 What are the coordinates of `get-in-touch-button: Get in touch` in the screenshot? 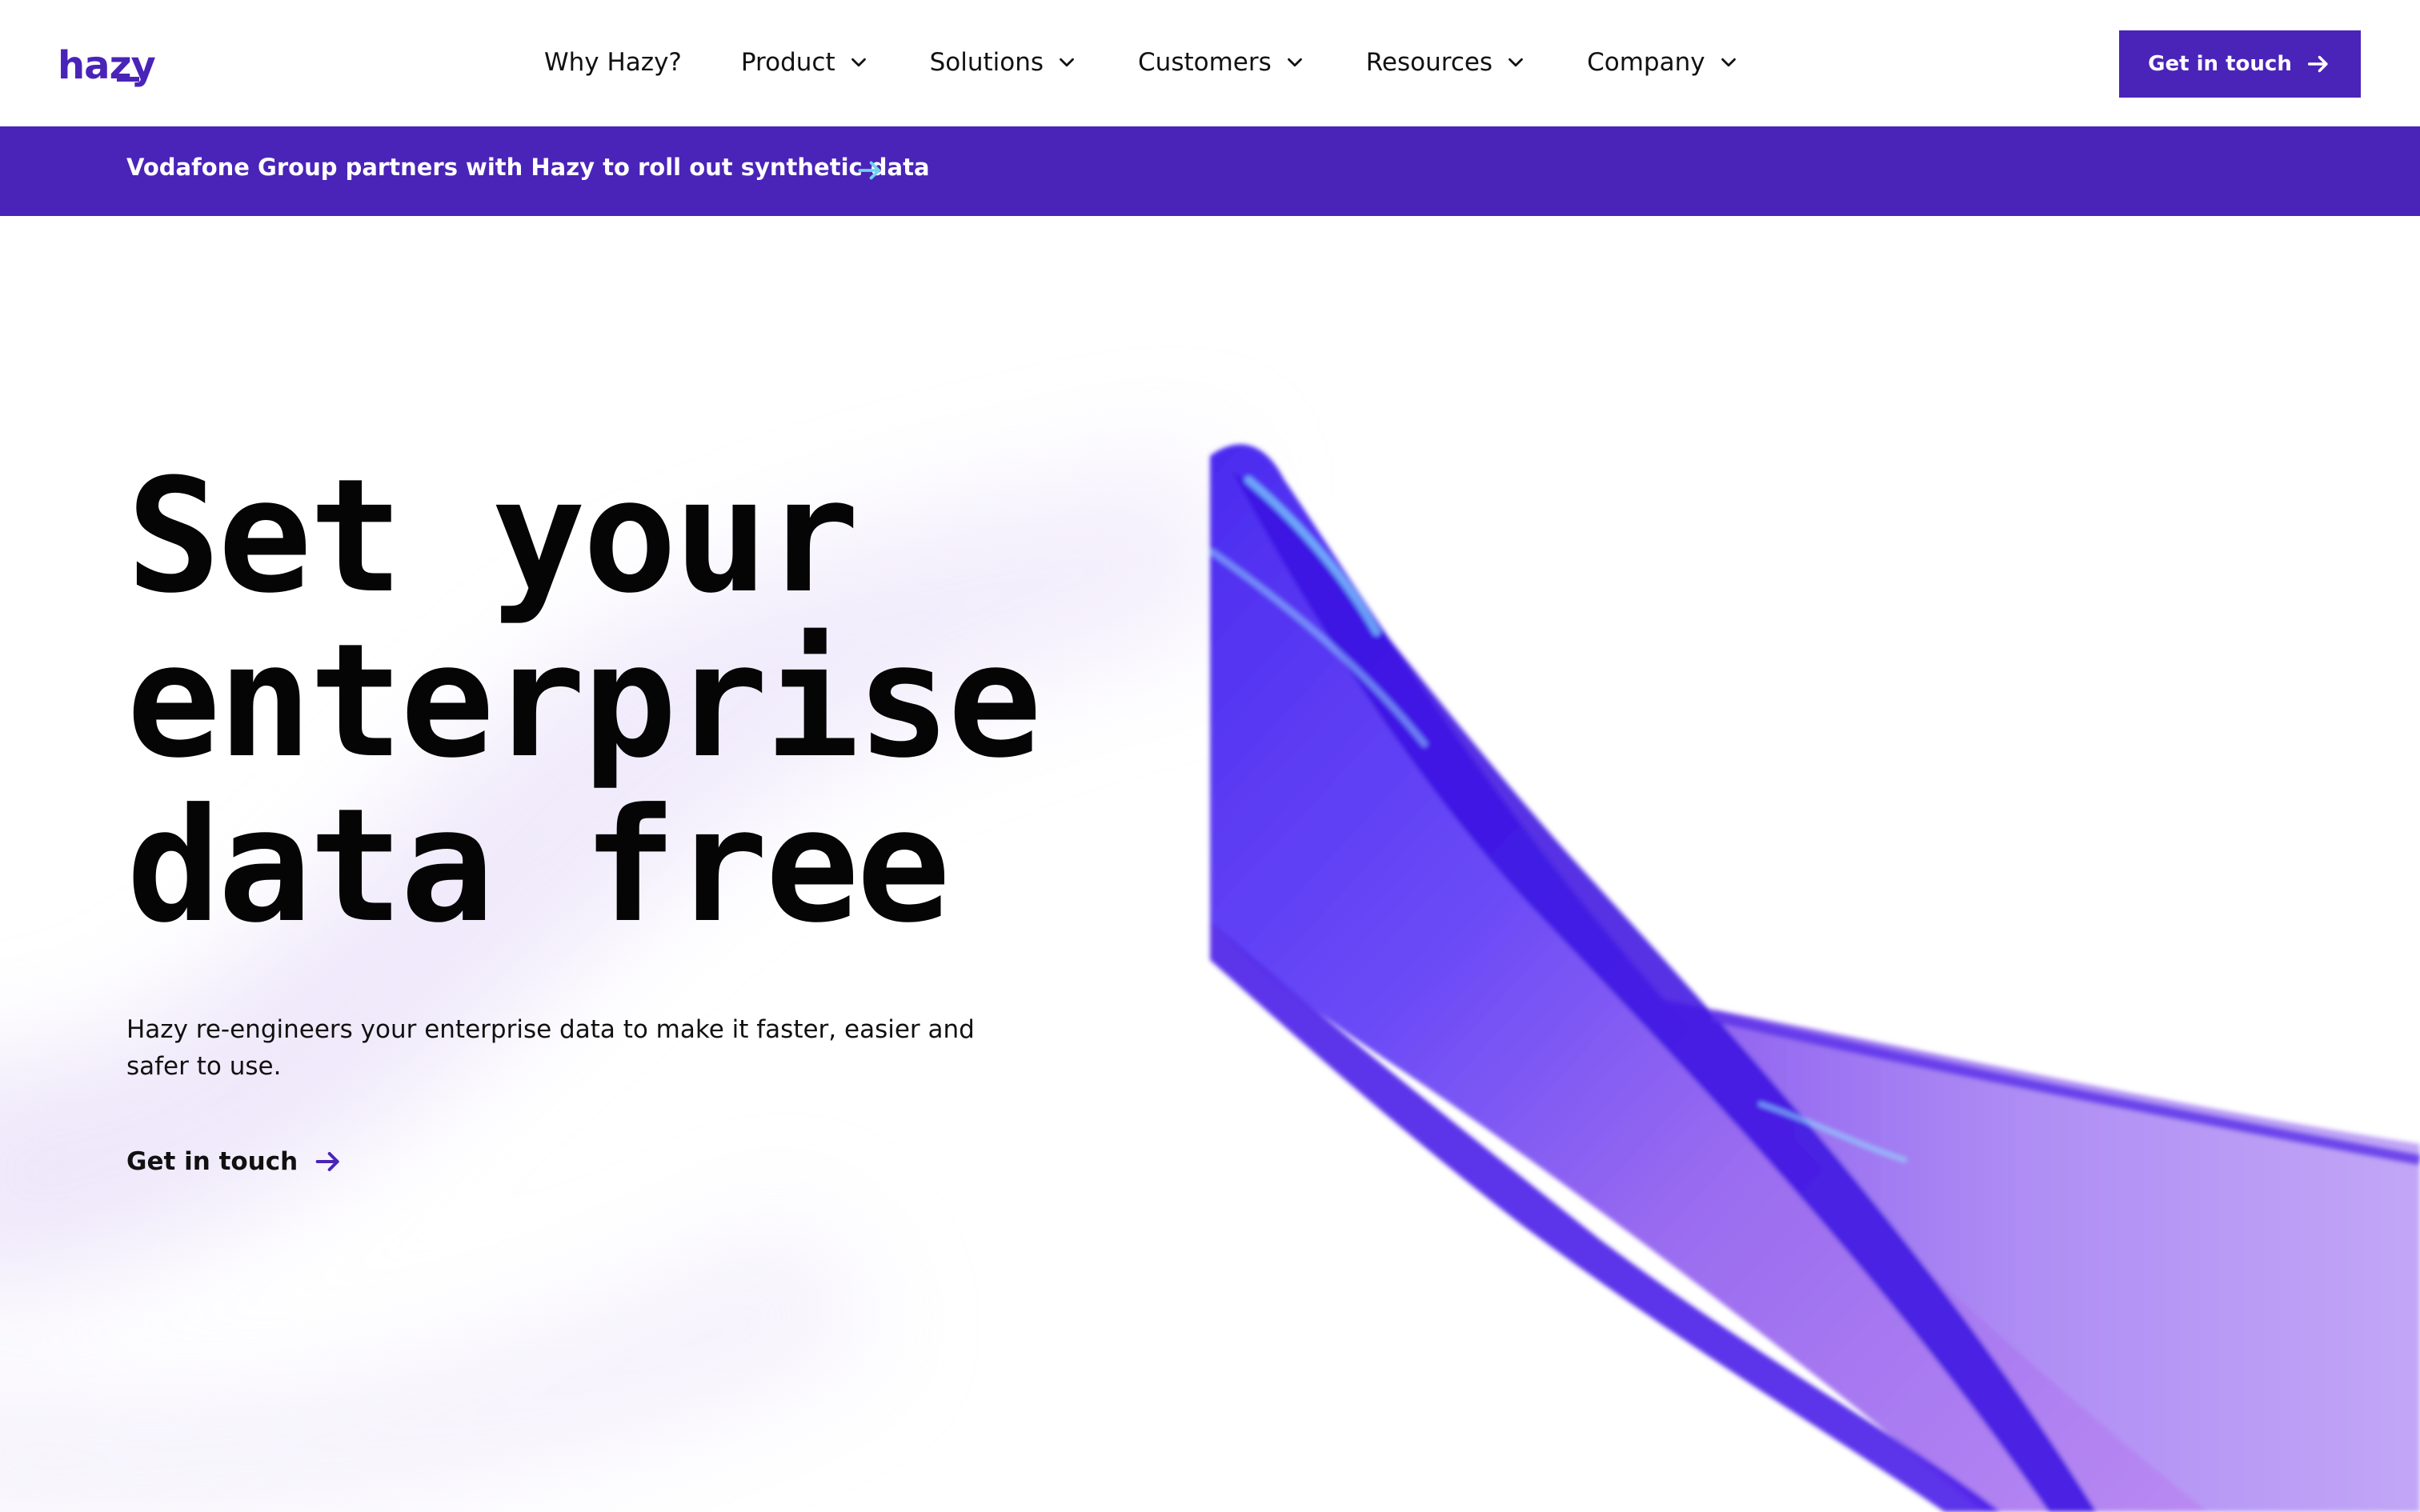 It's located at (2240, 64).